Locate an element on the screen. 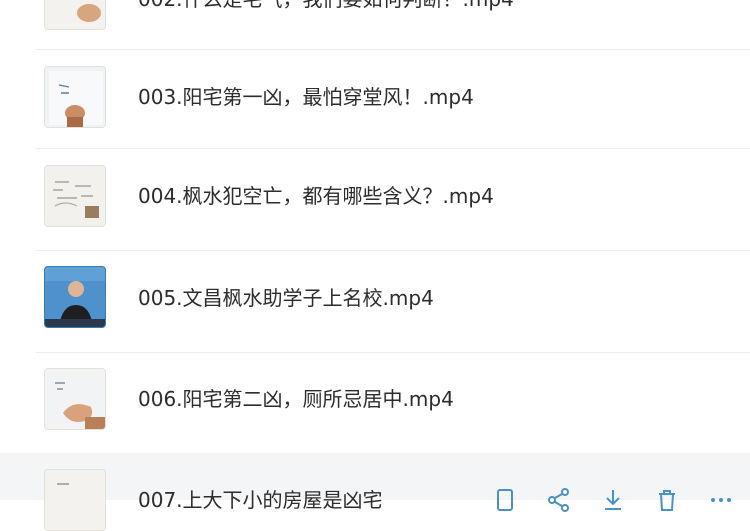 This screenshot has height=531, width=750. file-row: 002.什么是宅气，我们要如何判断？.mp4 is located at coordinates (375, 25).